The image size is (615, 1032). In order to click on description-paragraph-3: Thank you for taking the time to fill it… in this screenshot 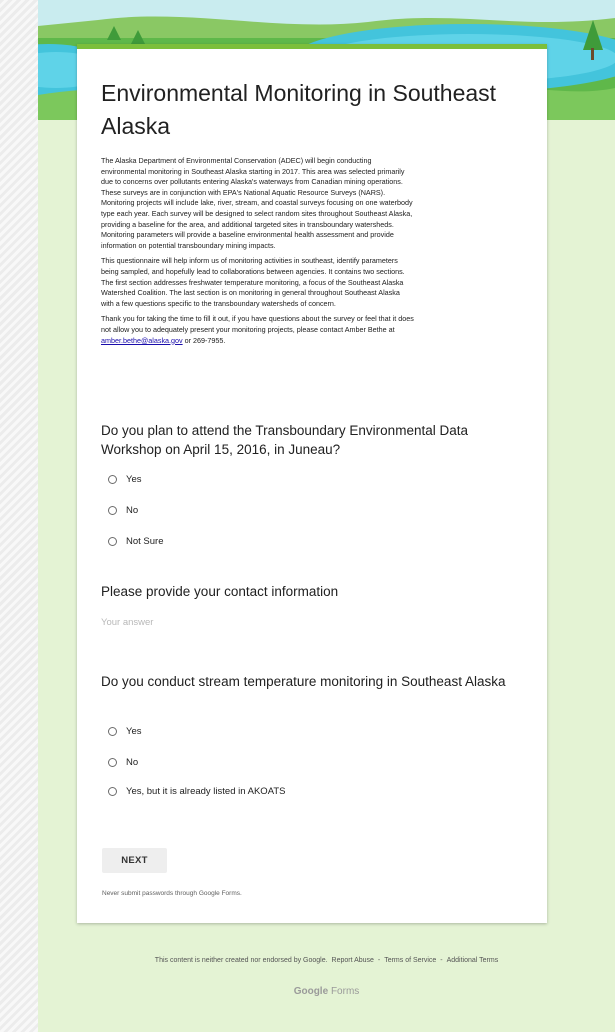, I will do `click(315, 330)`.